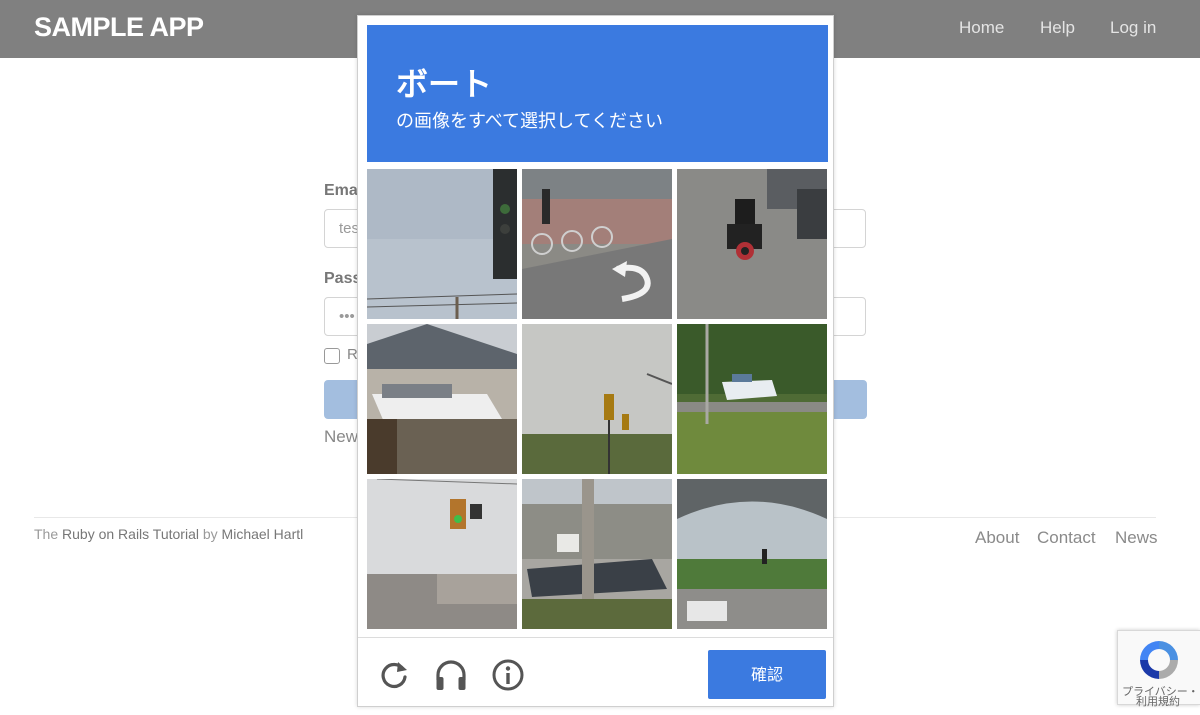 The width and height of the screenshot is (1200, 715). I want to click on nav-help-link: Help, so click(1057, 28).